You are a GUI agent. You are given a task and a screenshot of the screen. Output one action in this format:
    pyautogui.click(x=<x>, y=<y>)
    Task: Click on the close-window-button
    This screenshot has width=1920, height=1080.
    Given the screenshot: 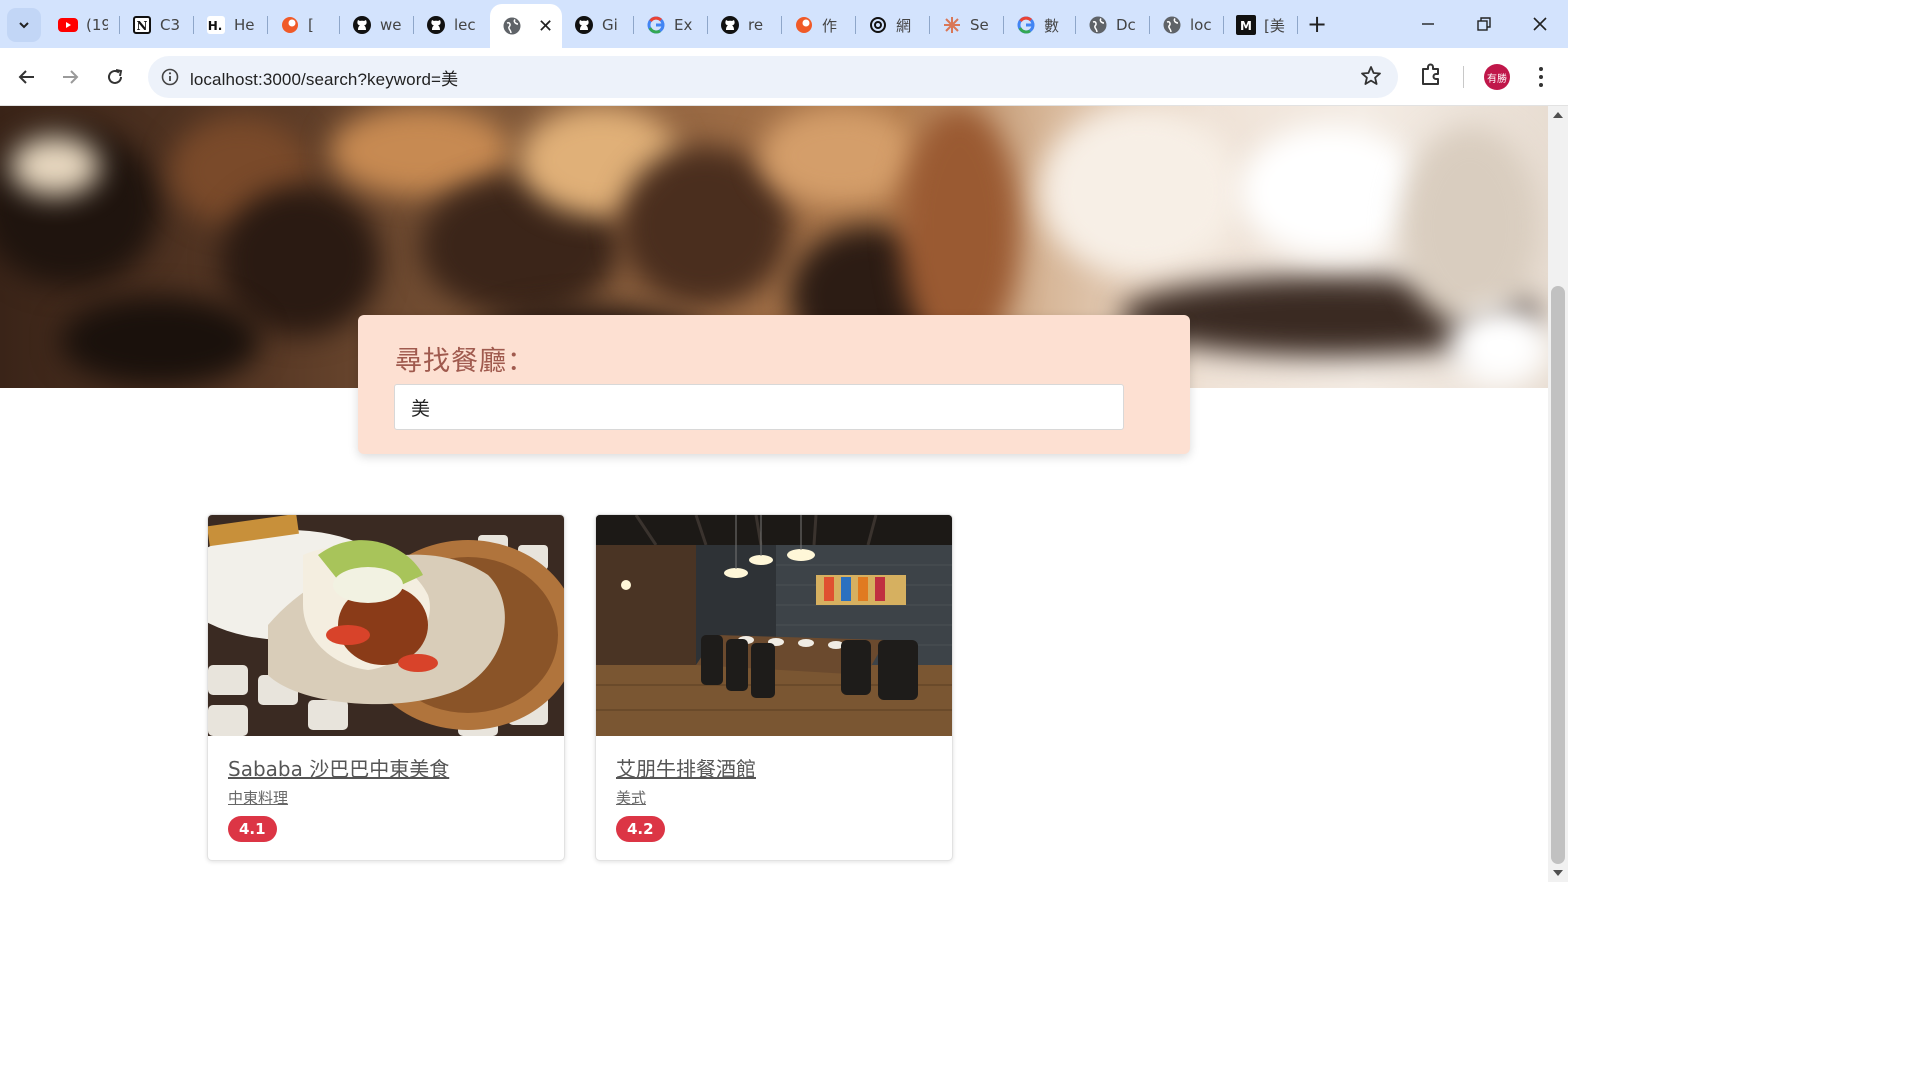 What is the action you would take?
    pyautogui.click(x=1540, y=24)
    